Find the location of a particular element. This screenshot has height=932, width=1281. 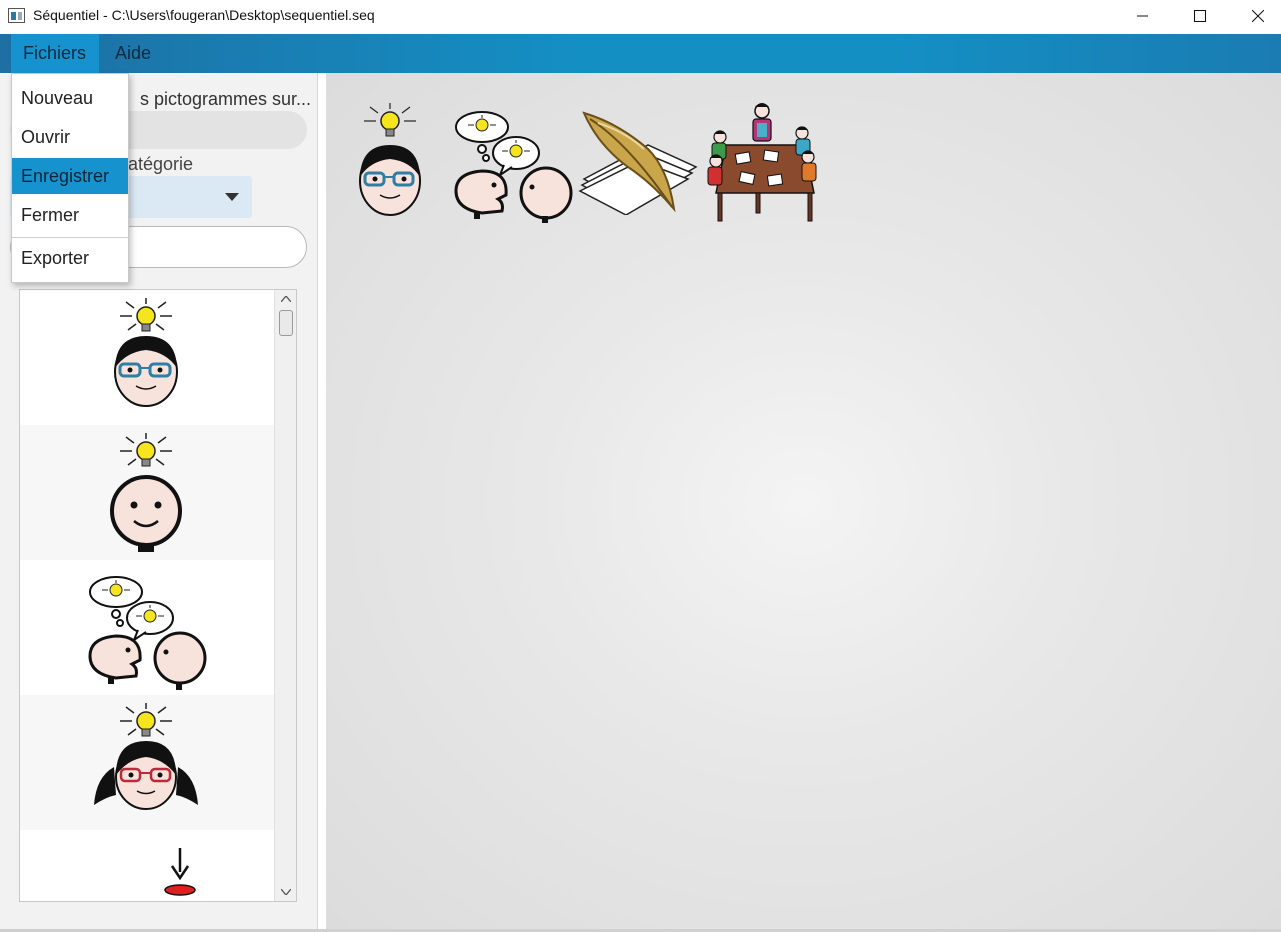

close-button is located at coordinates (1258, 16).